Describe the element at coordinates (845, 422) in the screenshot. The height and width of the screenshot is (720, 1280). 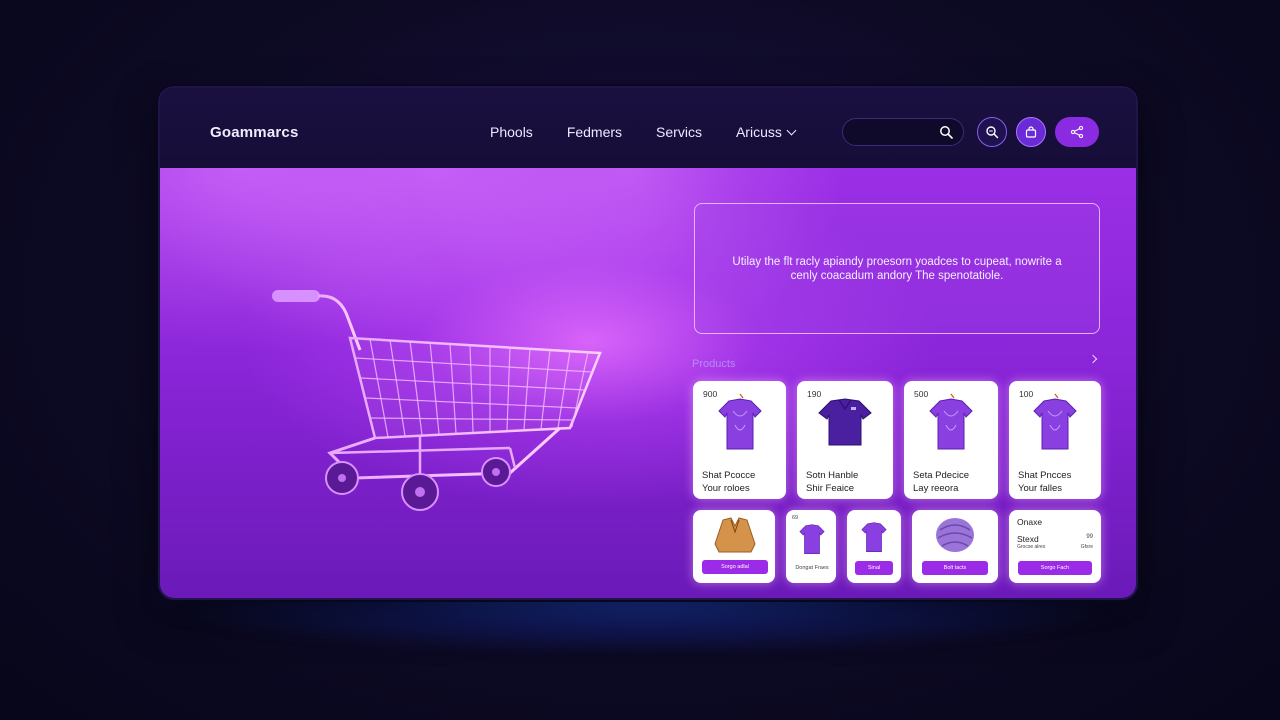
I see `polo-shirt-icon` at that location.